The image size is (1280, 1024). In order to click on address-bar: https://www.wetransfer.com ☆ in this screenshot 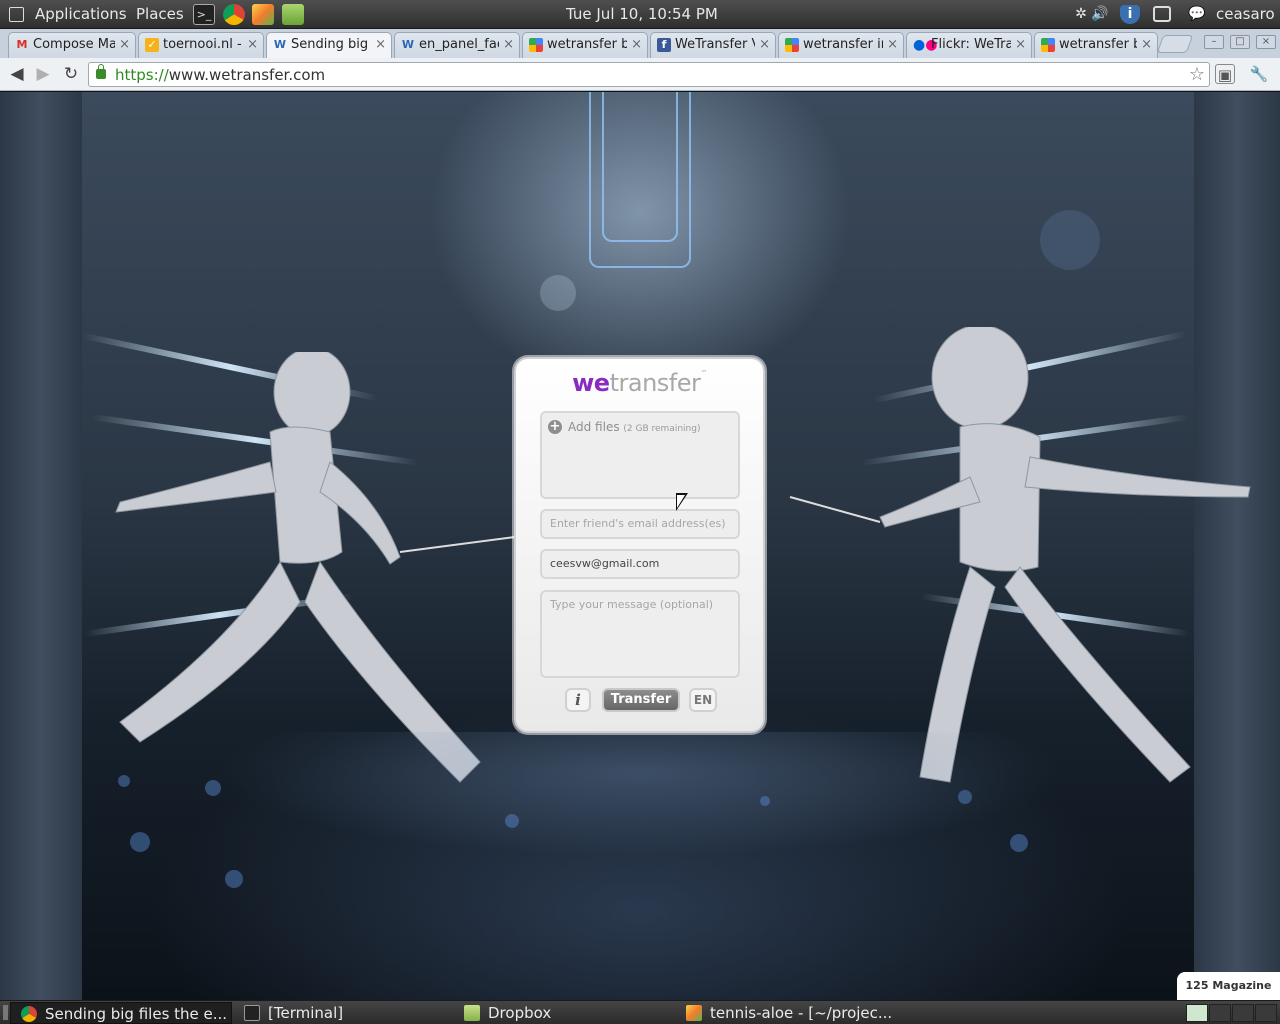, I will do `click(649, 74)`.